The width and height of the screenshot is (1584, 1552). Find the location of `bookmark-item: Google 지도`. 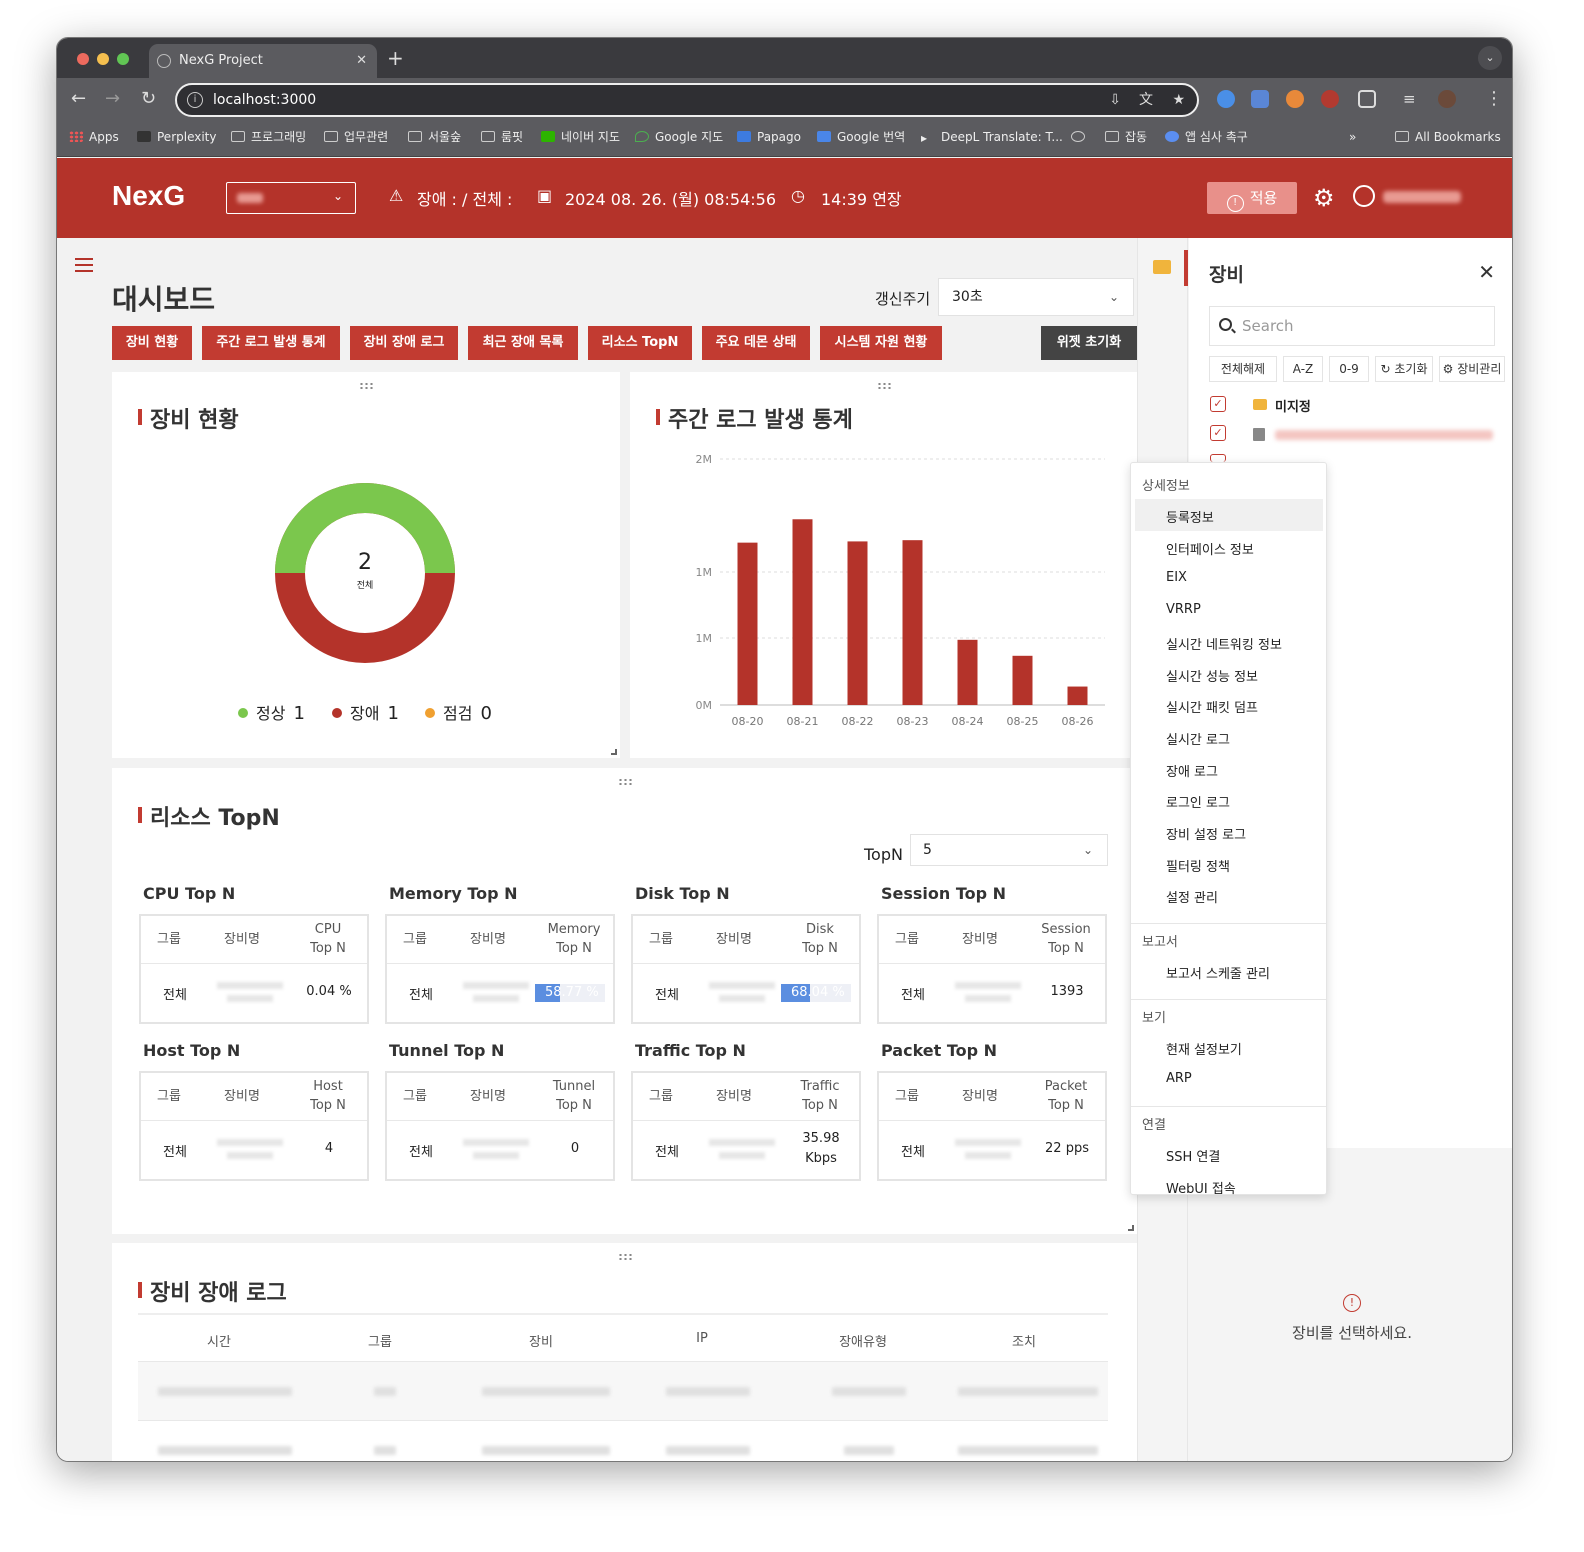

bookmark-item: Google 지도 is located at coordinates (679, 137).